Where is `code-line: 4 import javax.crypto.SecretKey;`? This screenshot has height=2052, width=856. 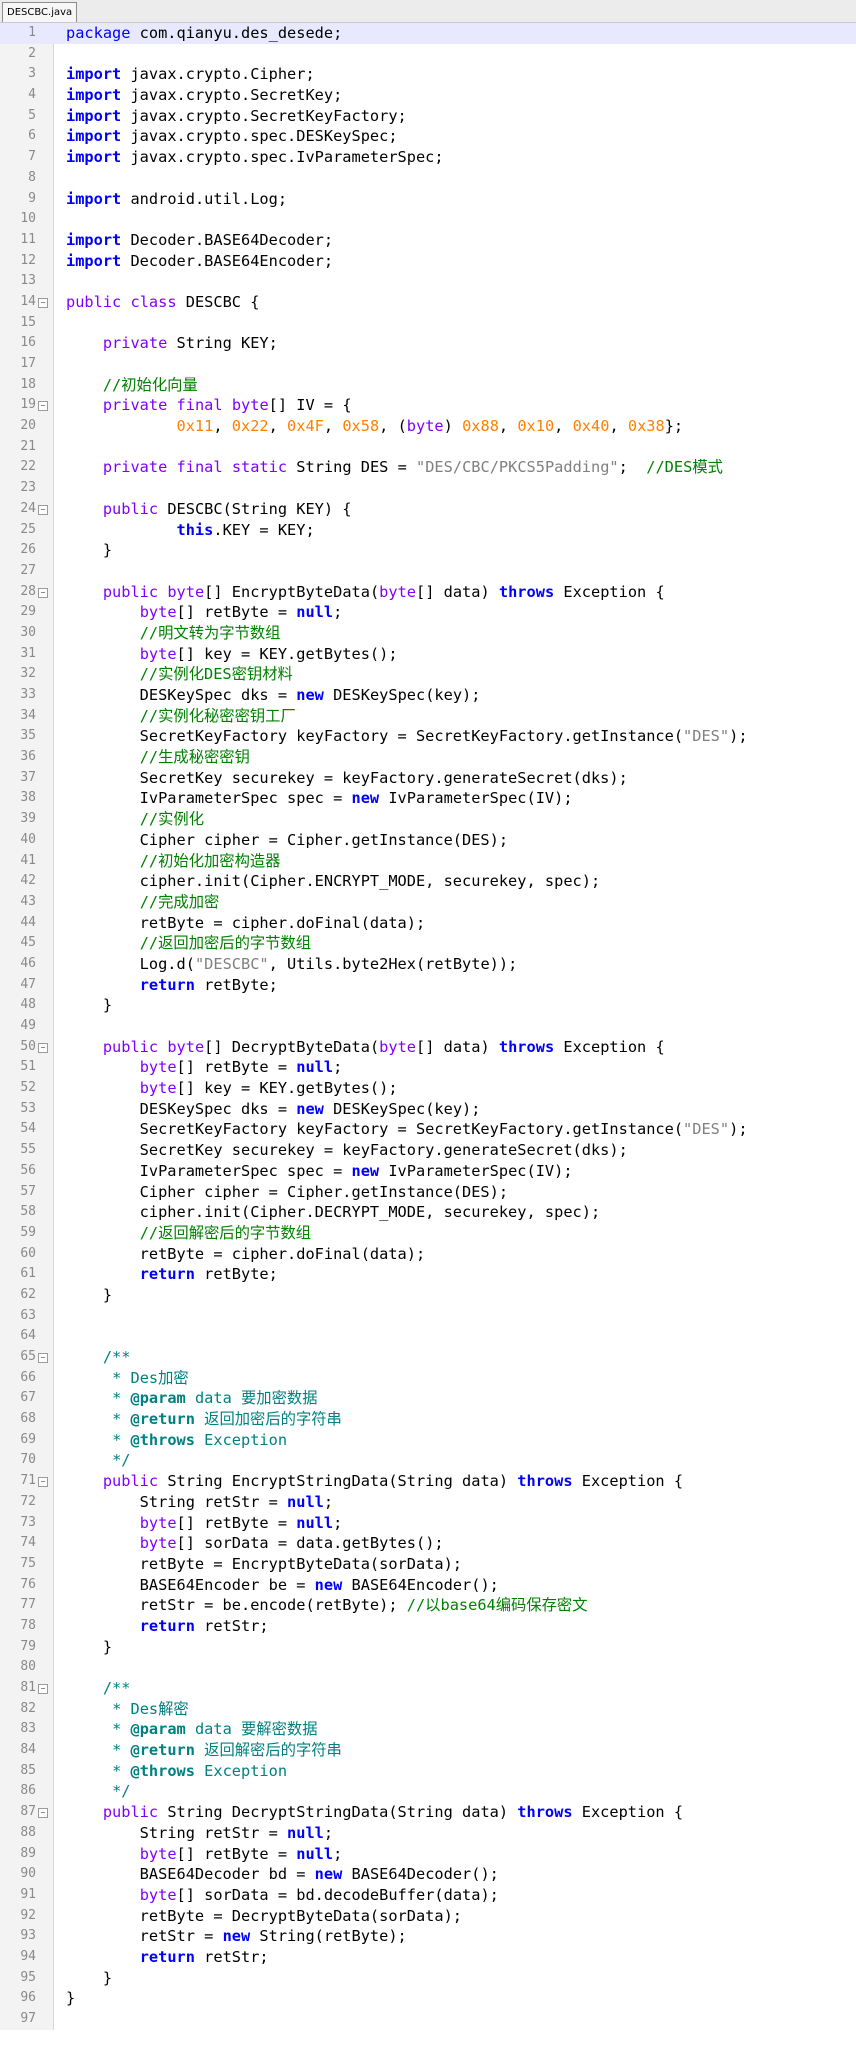 code-line: 4 import javax.crypto.SecretKey; is located at coordinates (428, 95).